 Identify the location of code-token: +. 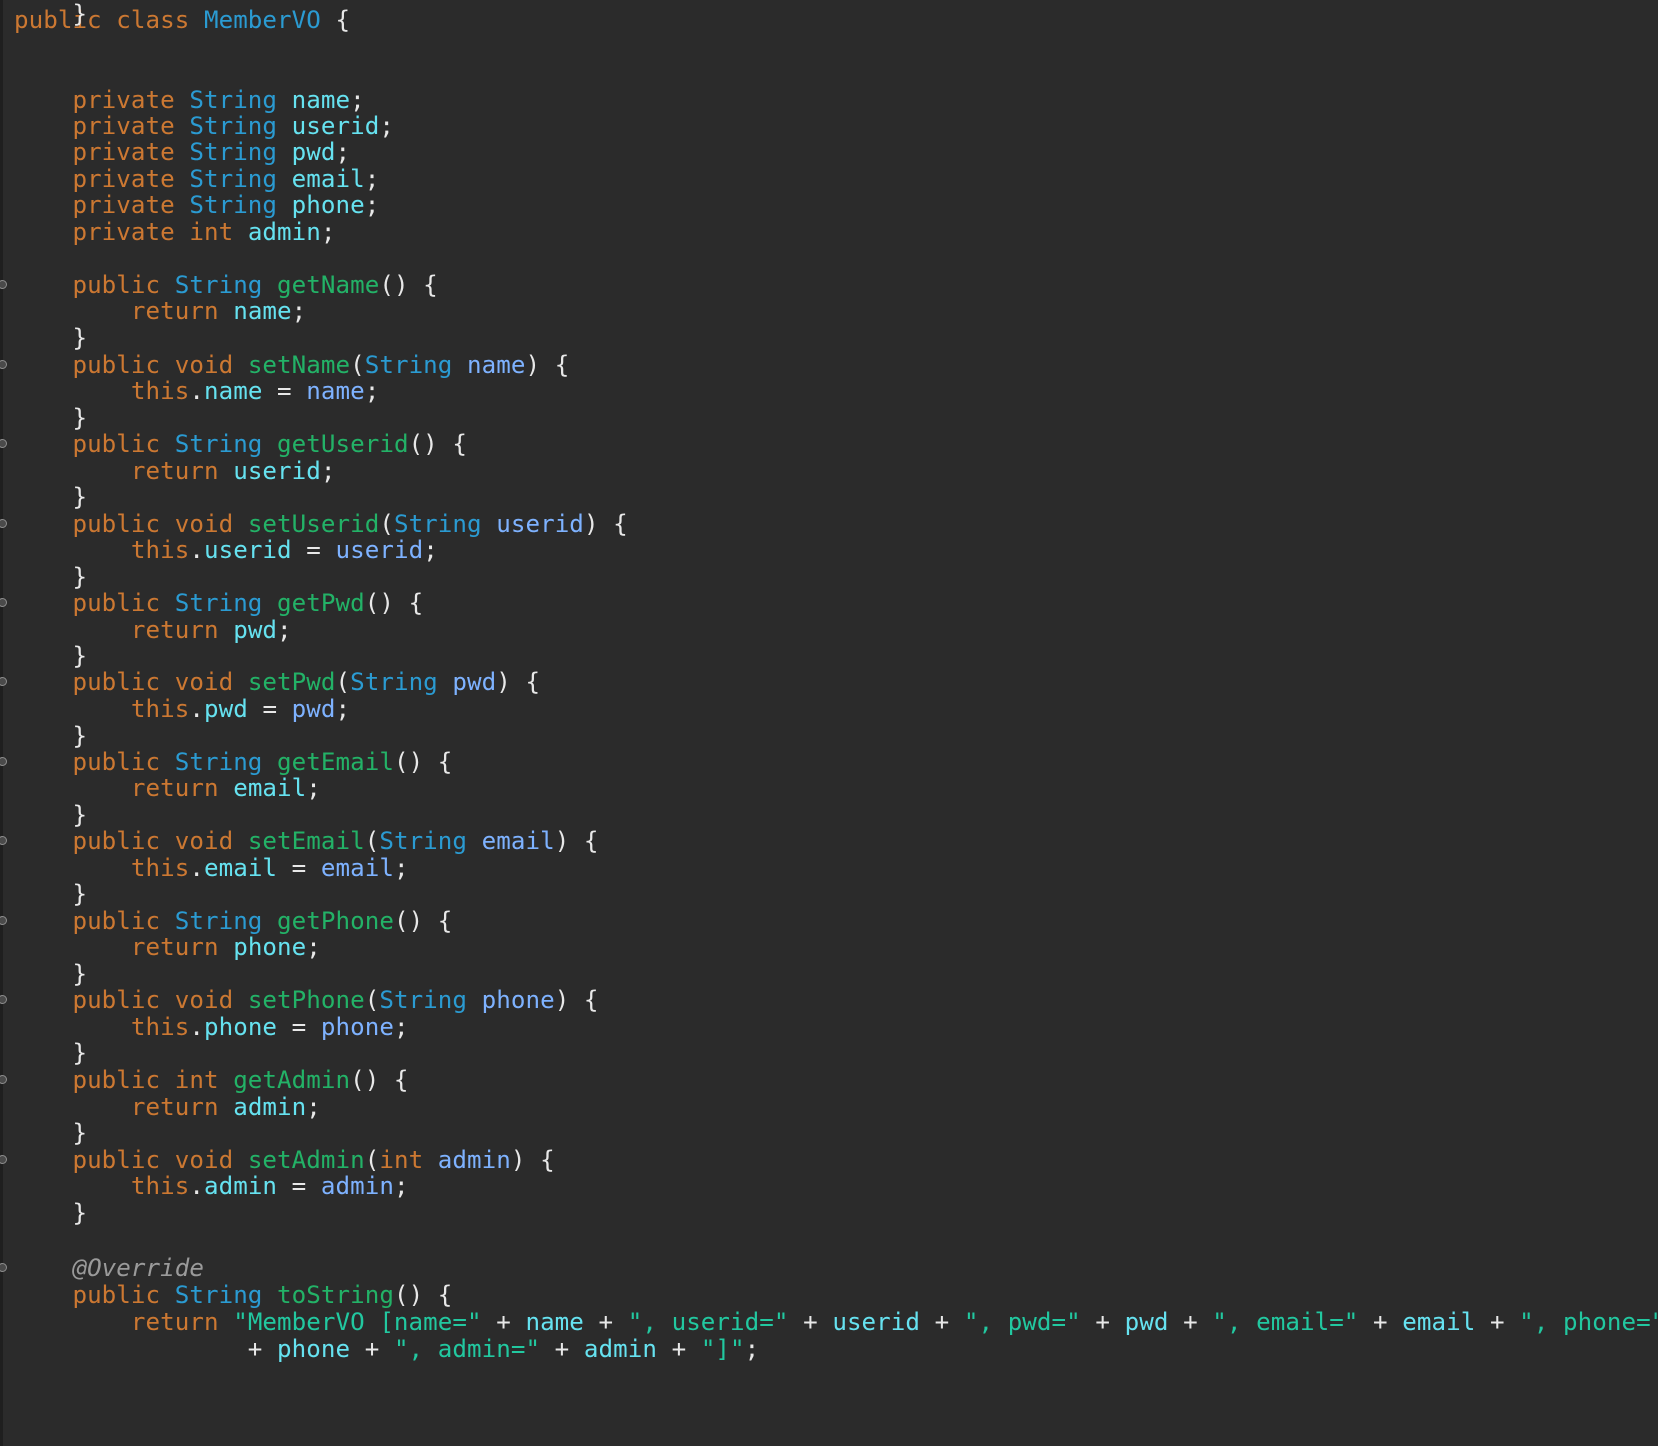
(1190, 1322).